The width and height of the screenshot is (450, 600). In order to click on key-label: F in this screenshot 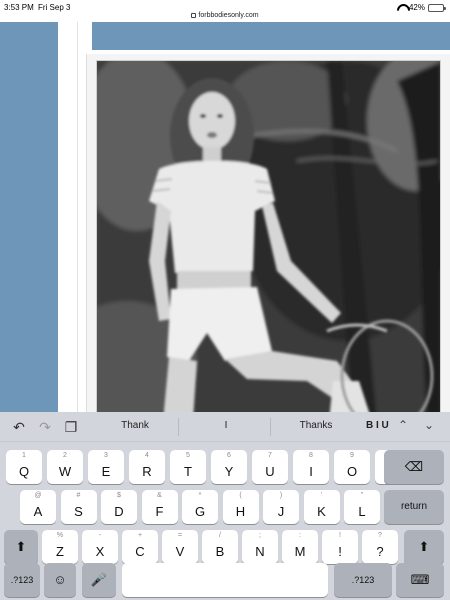, I will do `click(159, 511)`.